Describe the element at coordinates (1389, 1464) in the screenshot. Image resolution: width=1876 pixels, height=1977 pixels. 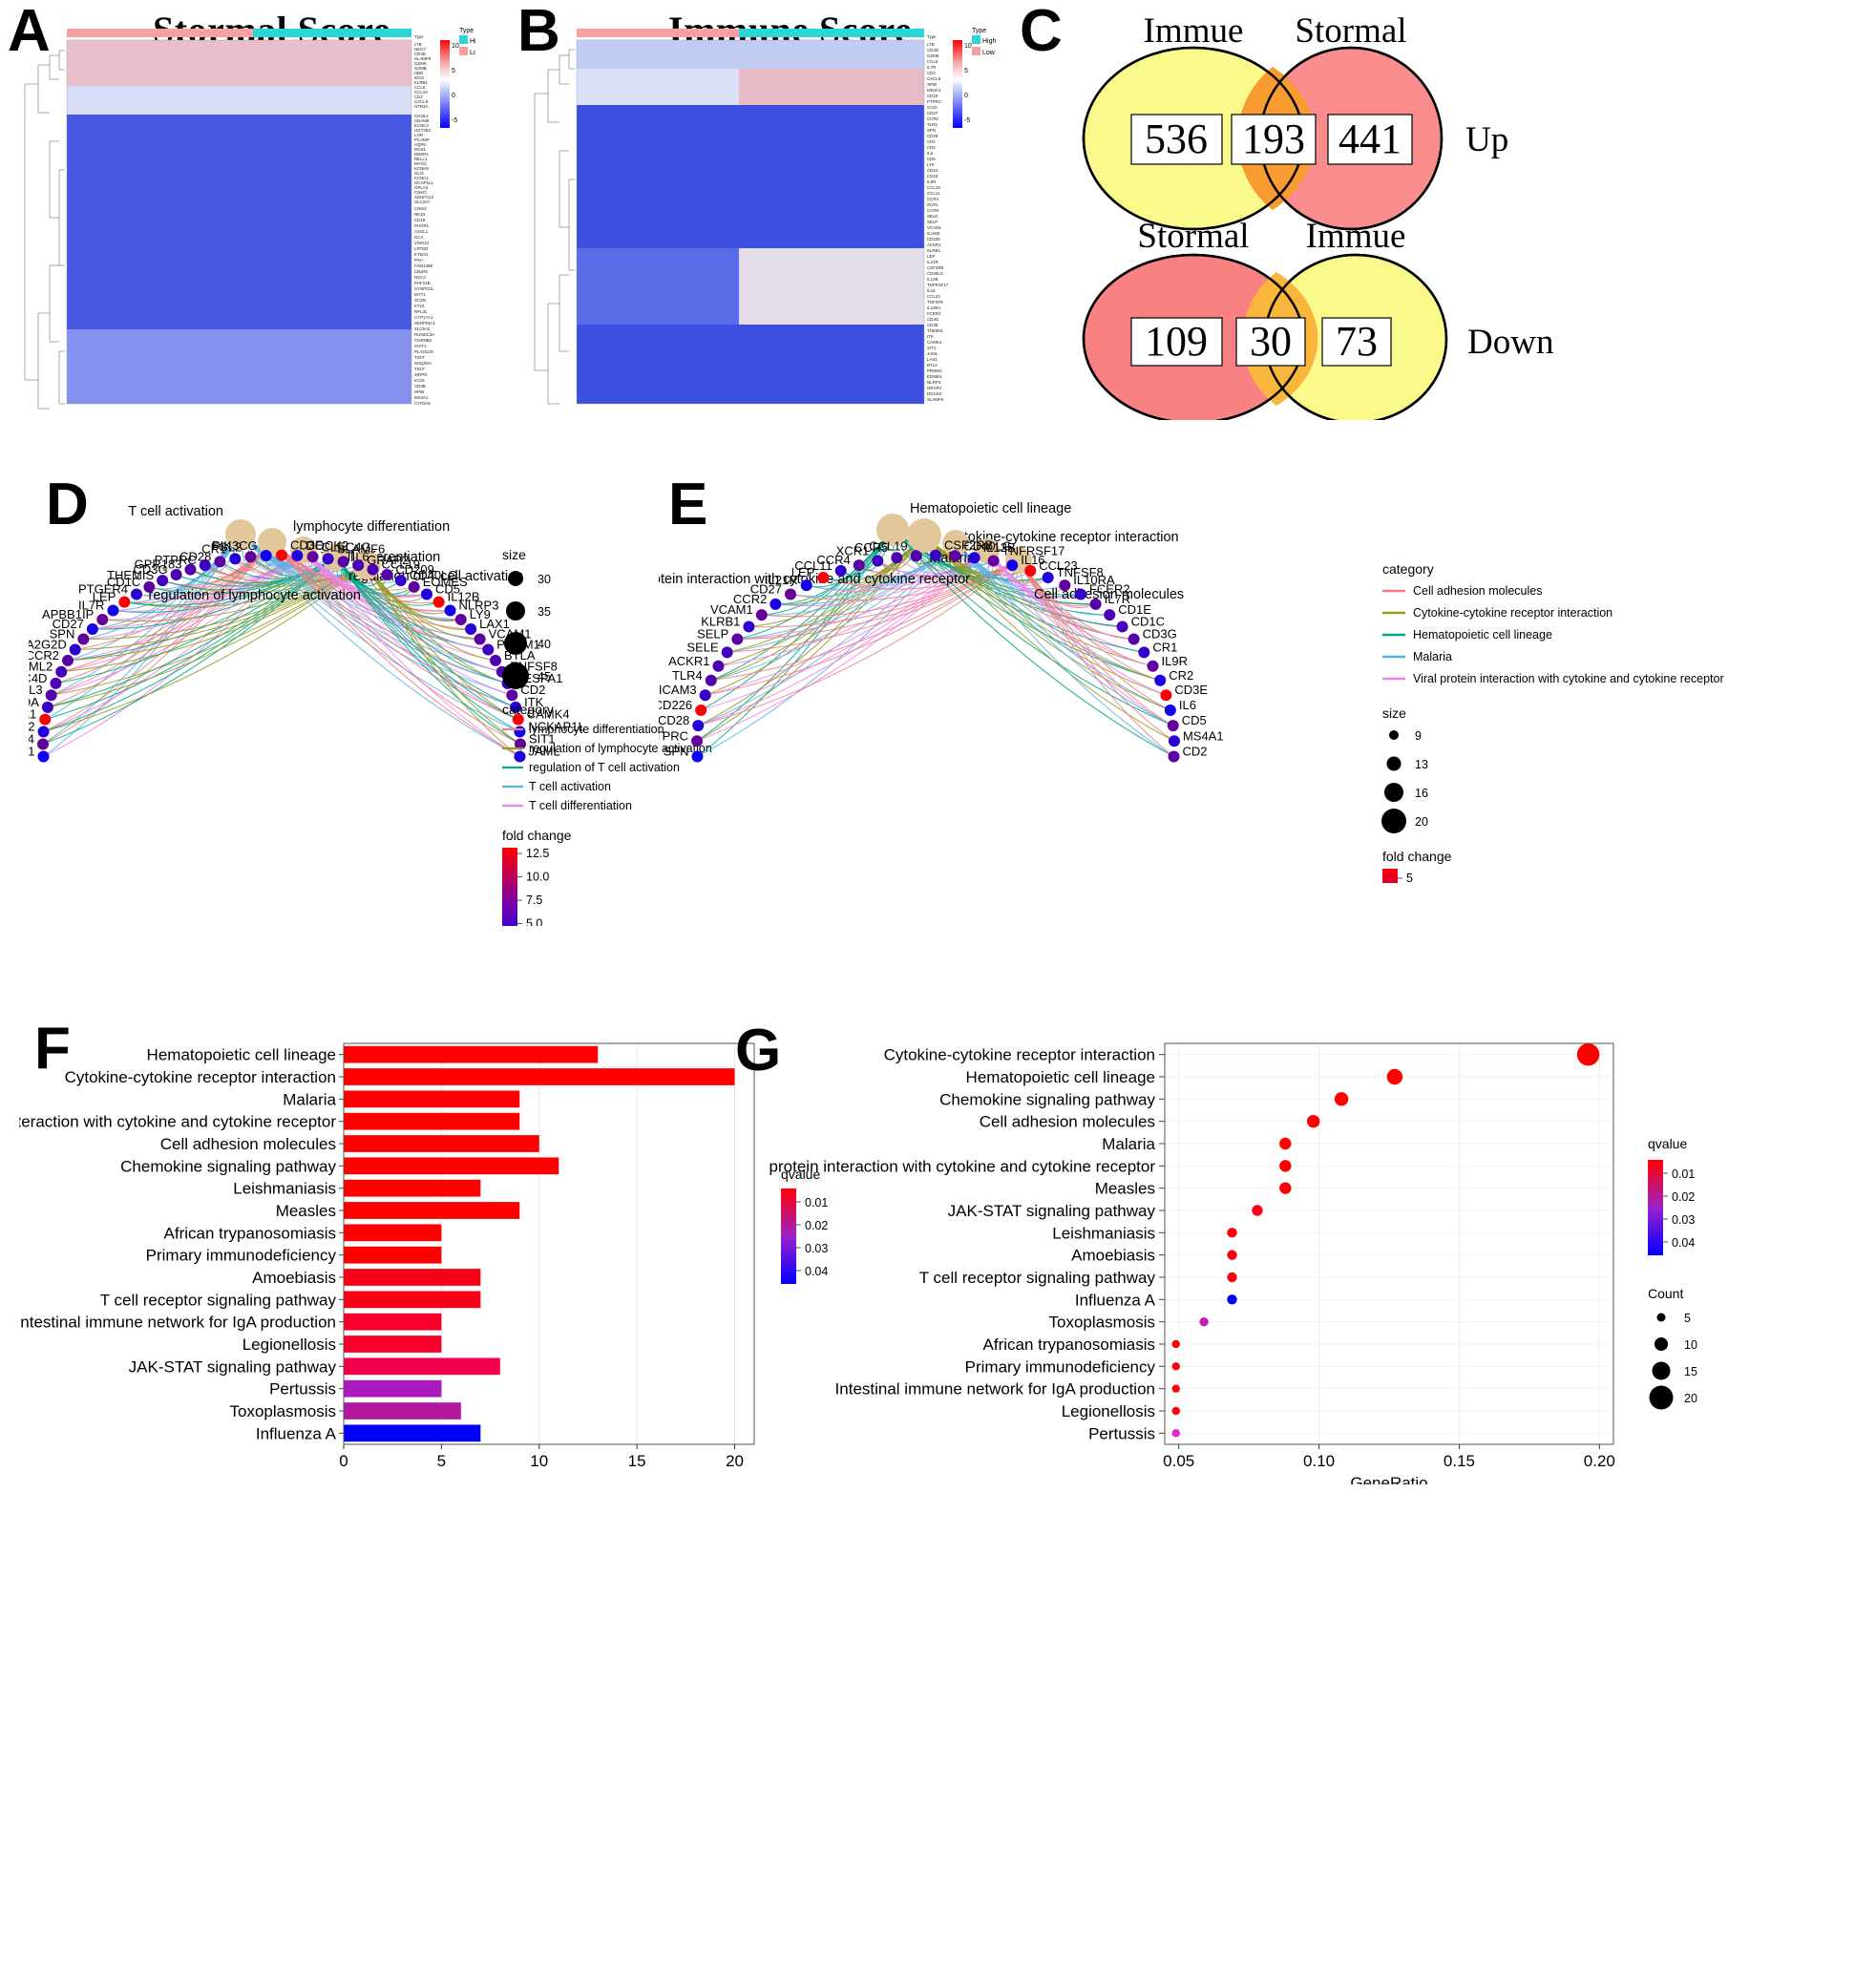
I see `chart-g-xaxis: 0.05 0.10 0.15 0.20 GeneRatio` at that location.